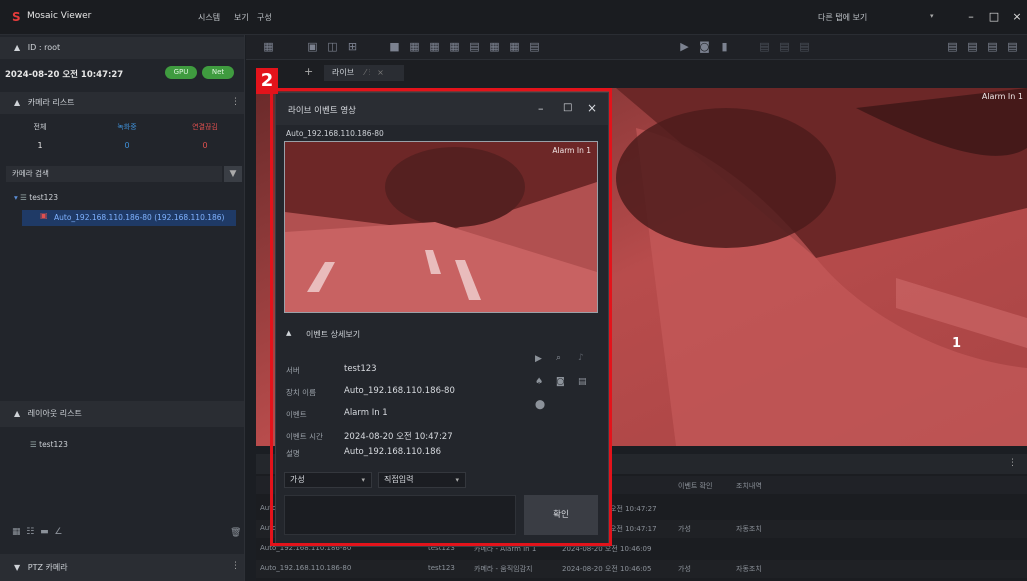 The width and height of the screenshot is (1027, 581). What do you see at coordinates (394, 47) in the screenshot?
I see `layout-4-icon: ■` at bounding box center [394, 47].